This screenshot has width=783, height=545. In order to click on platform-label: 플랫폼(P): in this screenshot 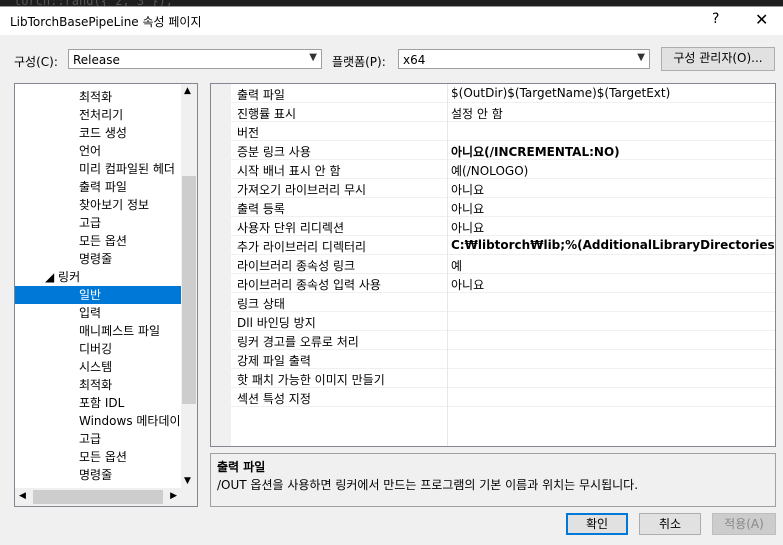, I will do `click(359, 62)`.